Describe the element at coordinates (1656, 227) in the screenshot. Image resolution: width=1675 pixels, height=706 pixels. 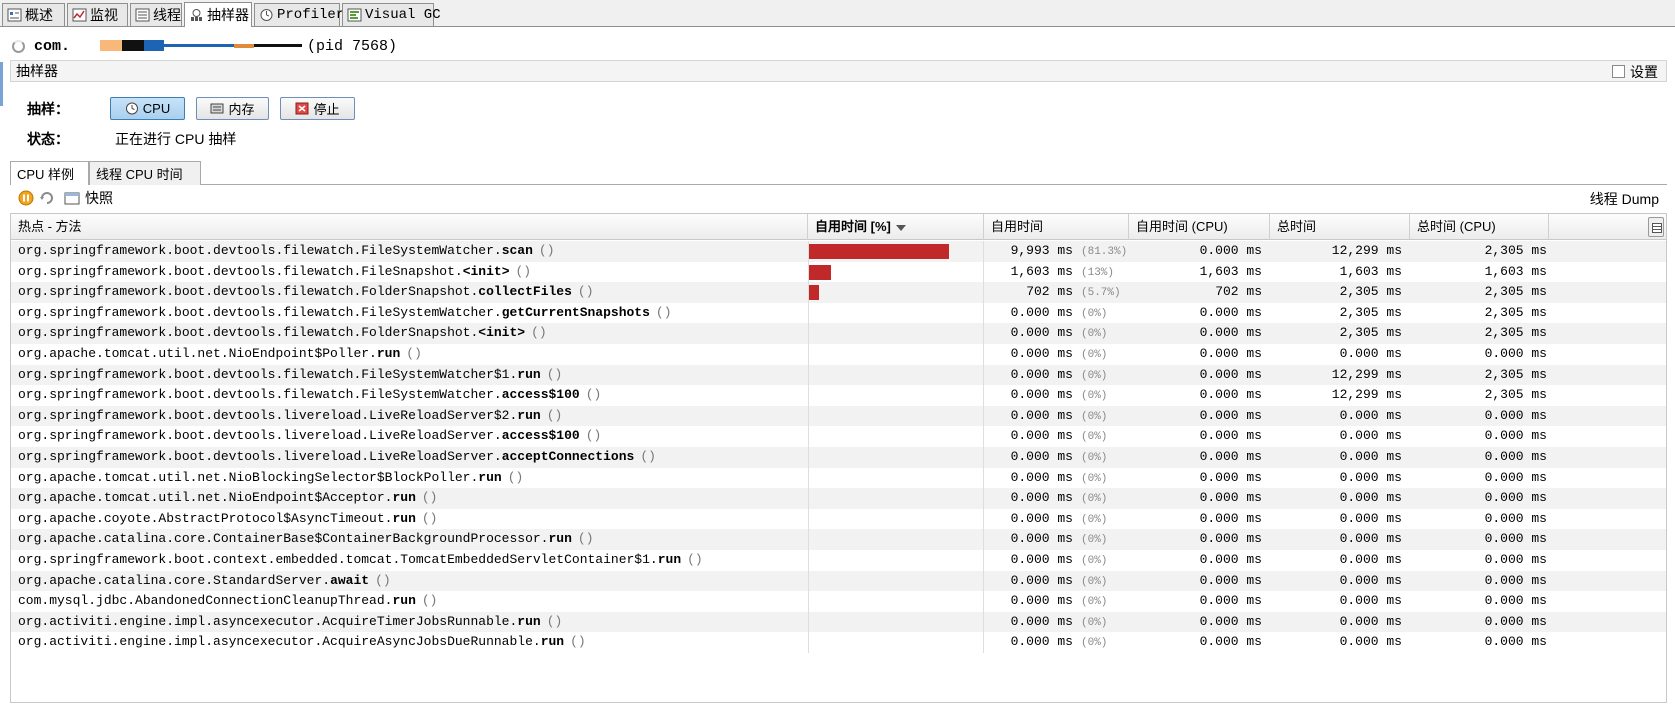
I see `column-chooser-icon` at that location.